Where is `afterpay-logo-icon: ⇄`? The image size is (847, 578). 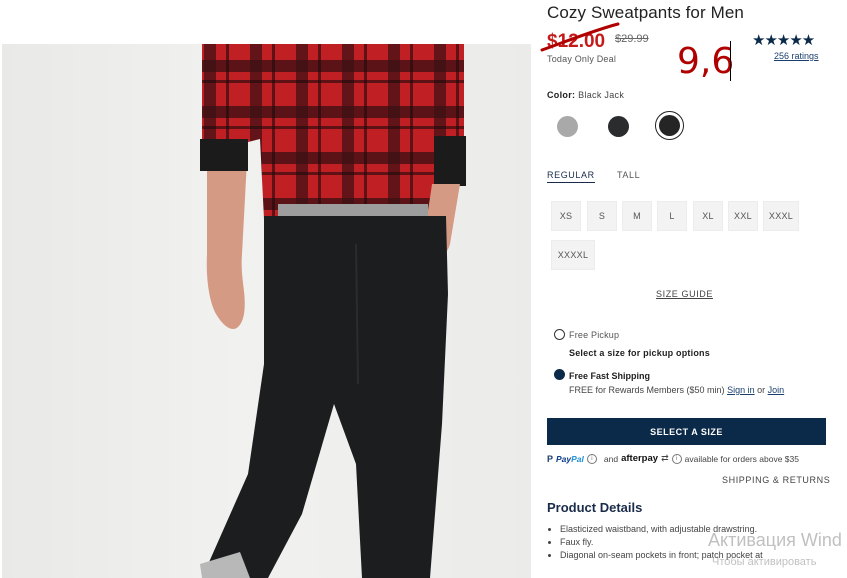 afterpay-logo-icon: ⇄ is located at coordinates (665, 458).